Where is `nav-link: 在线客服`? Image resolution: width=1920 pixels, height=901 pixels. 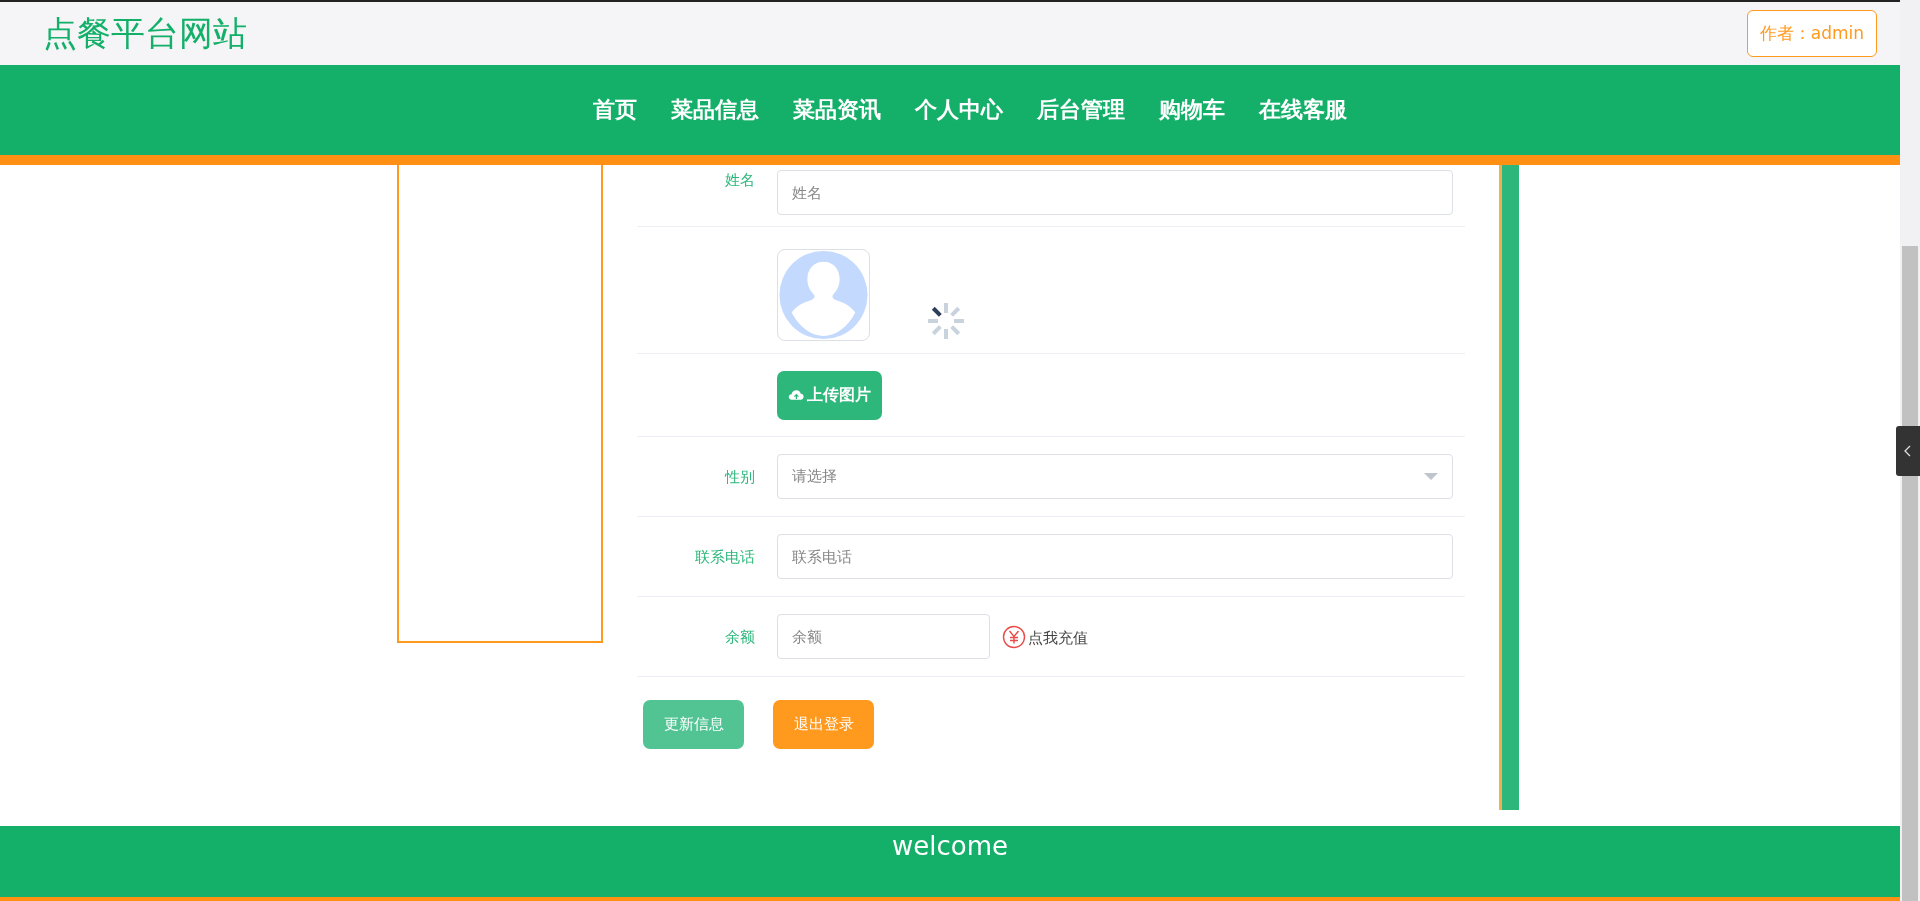
nav-link: 在线客服 is located at coordinates (1303, 110).